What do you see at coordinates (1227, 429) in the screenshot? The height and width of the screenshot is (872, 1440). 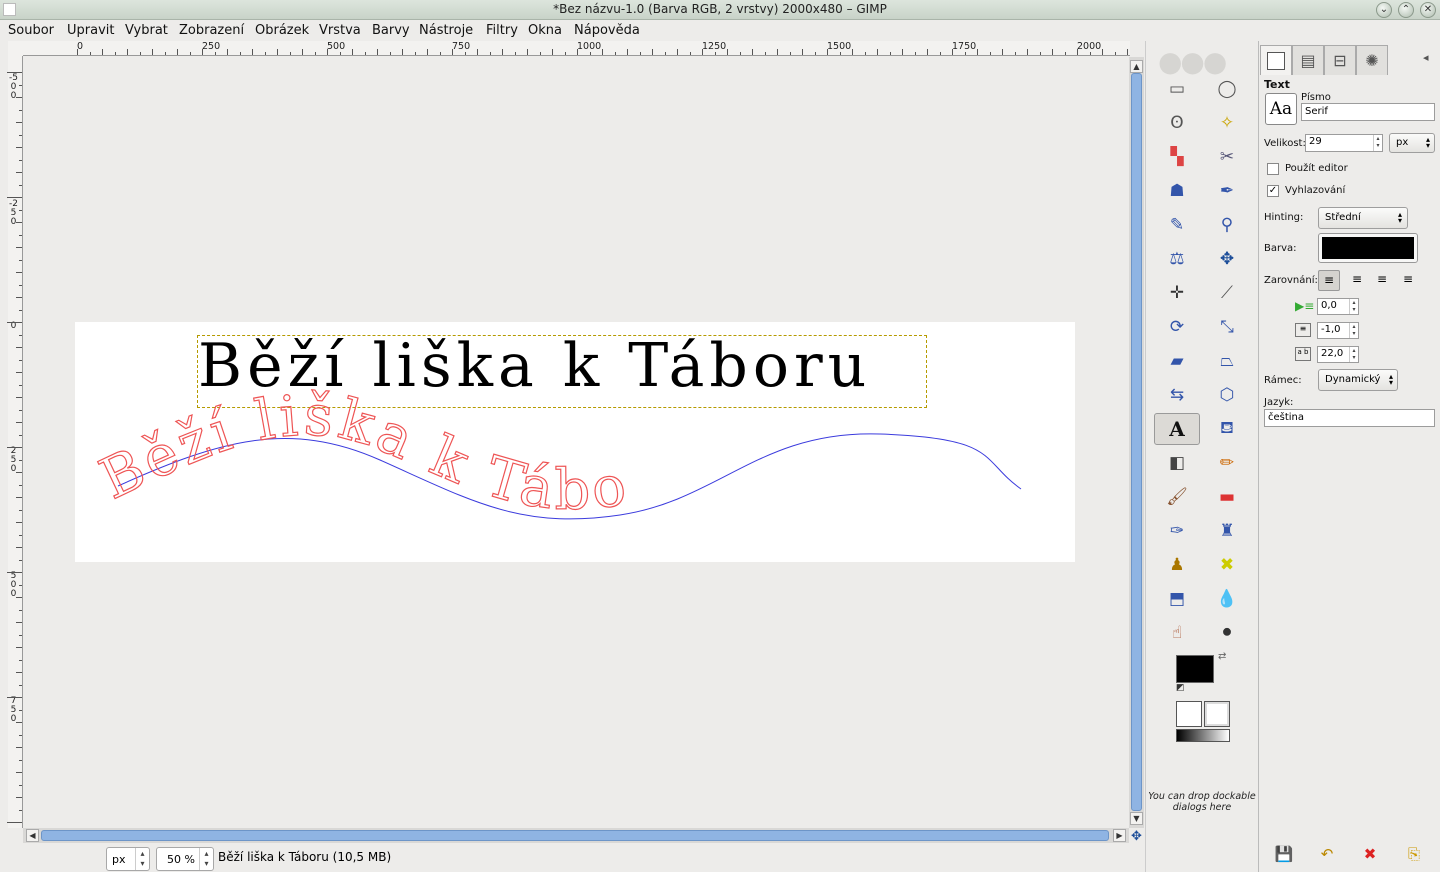 I see `bucket-fill-icon: ⛾` at bounding box center [1227, 429].